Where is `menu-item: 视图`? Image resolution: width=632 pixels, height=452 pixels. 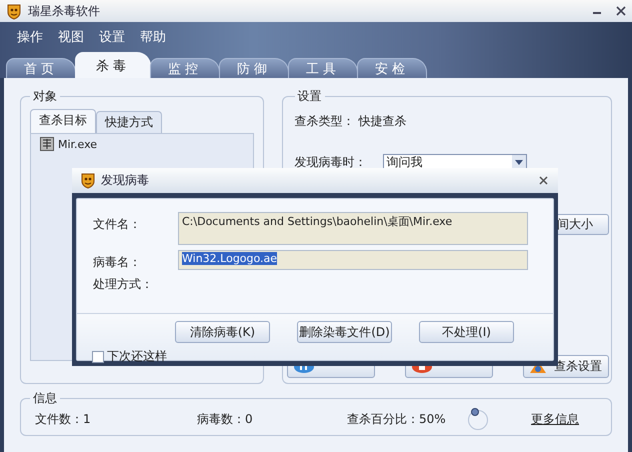 menu-item: 视图 is located at coordinates (71, 37).